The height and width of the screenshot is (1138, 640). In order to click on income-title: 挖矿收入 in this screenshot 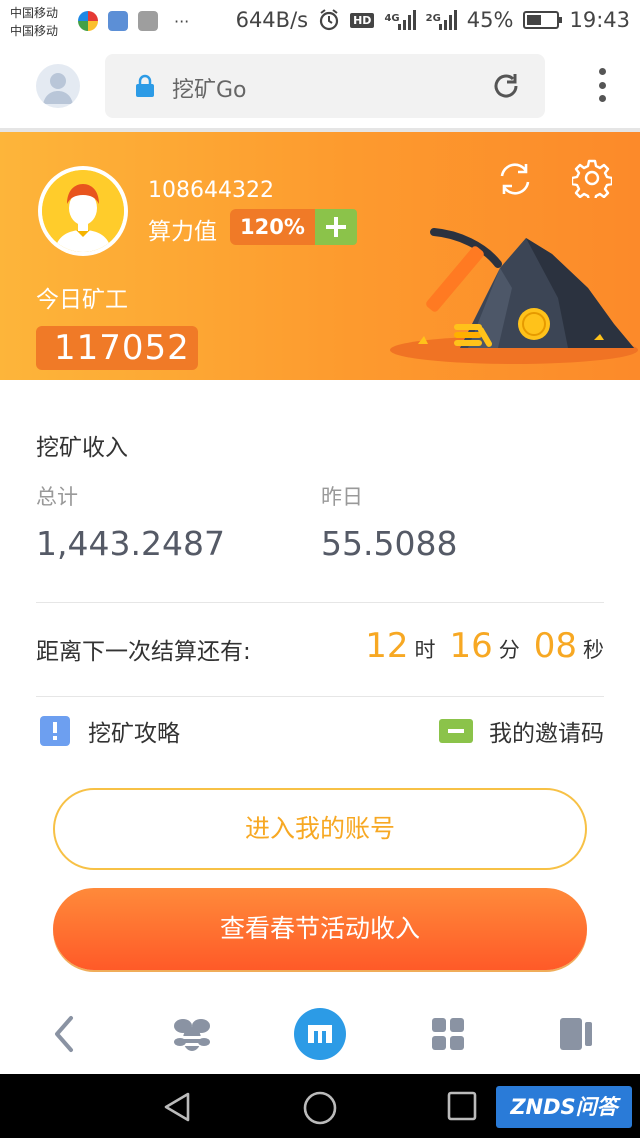, I will do `click(82, 448)`.